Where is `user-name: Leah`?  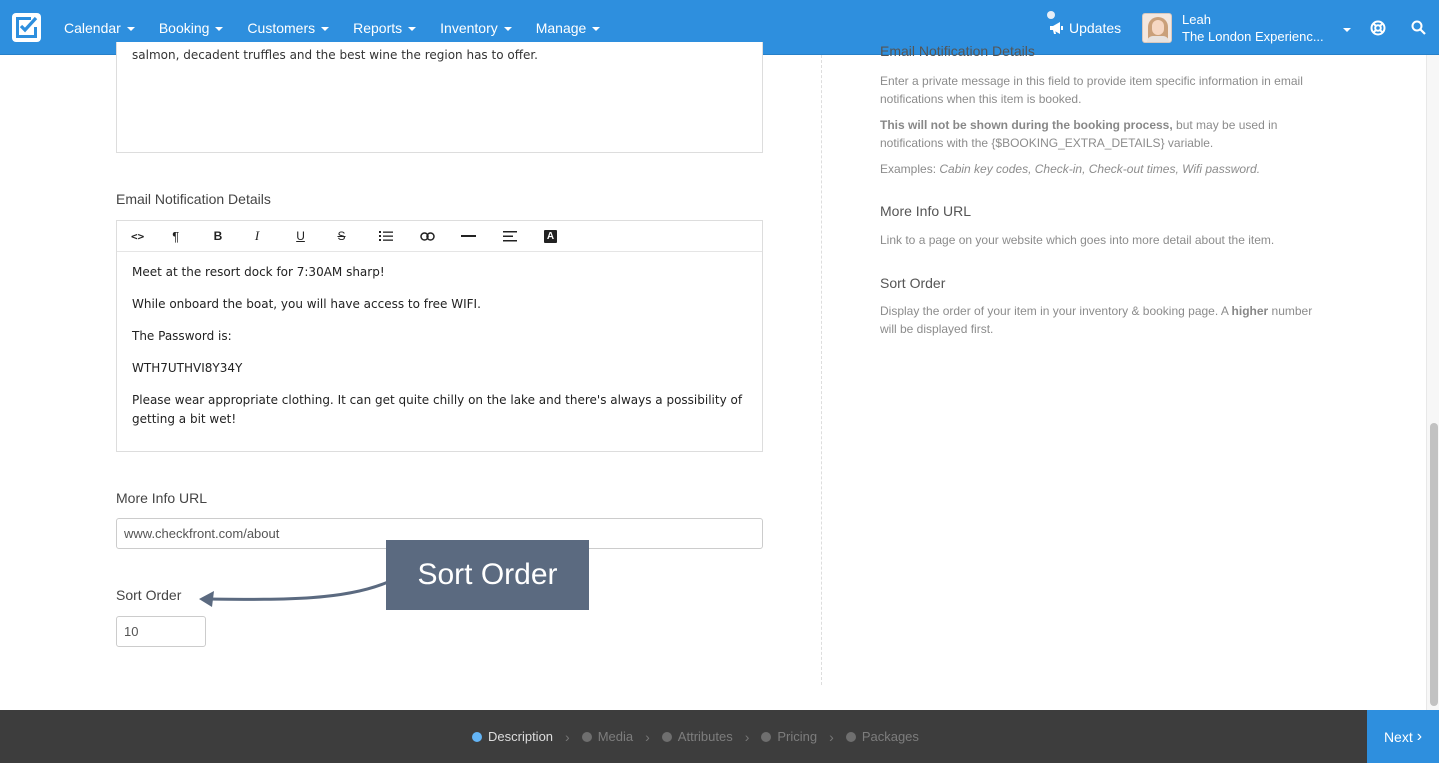 user-name: Leah is located at coordinates (1196, 19).